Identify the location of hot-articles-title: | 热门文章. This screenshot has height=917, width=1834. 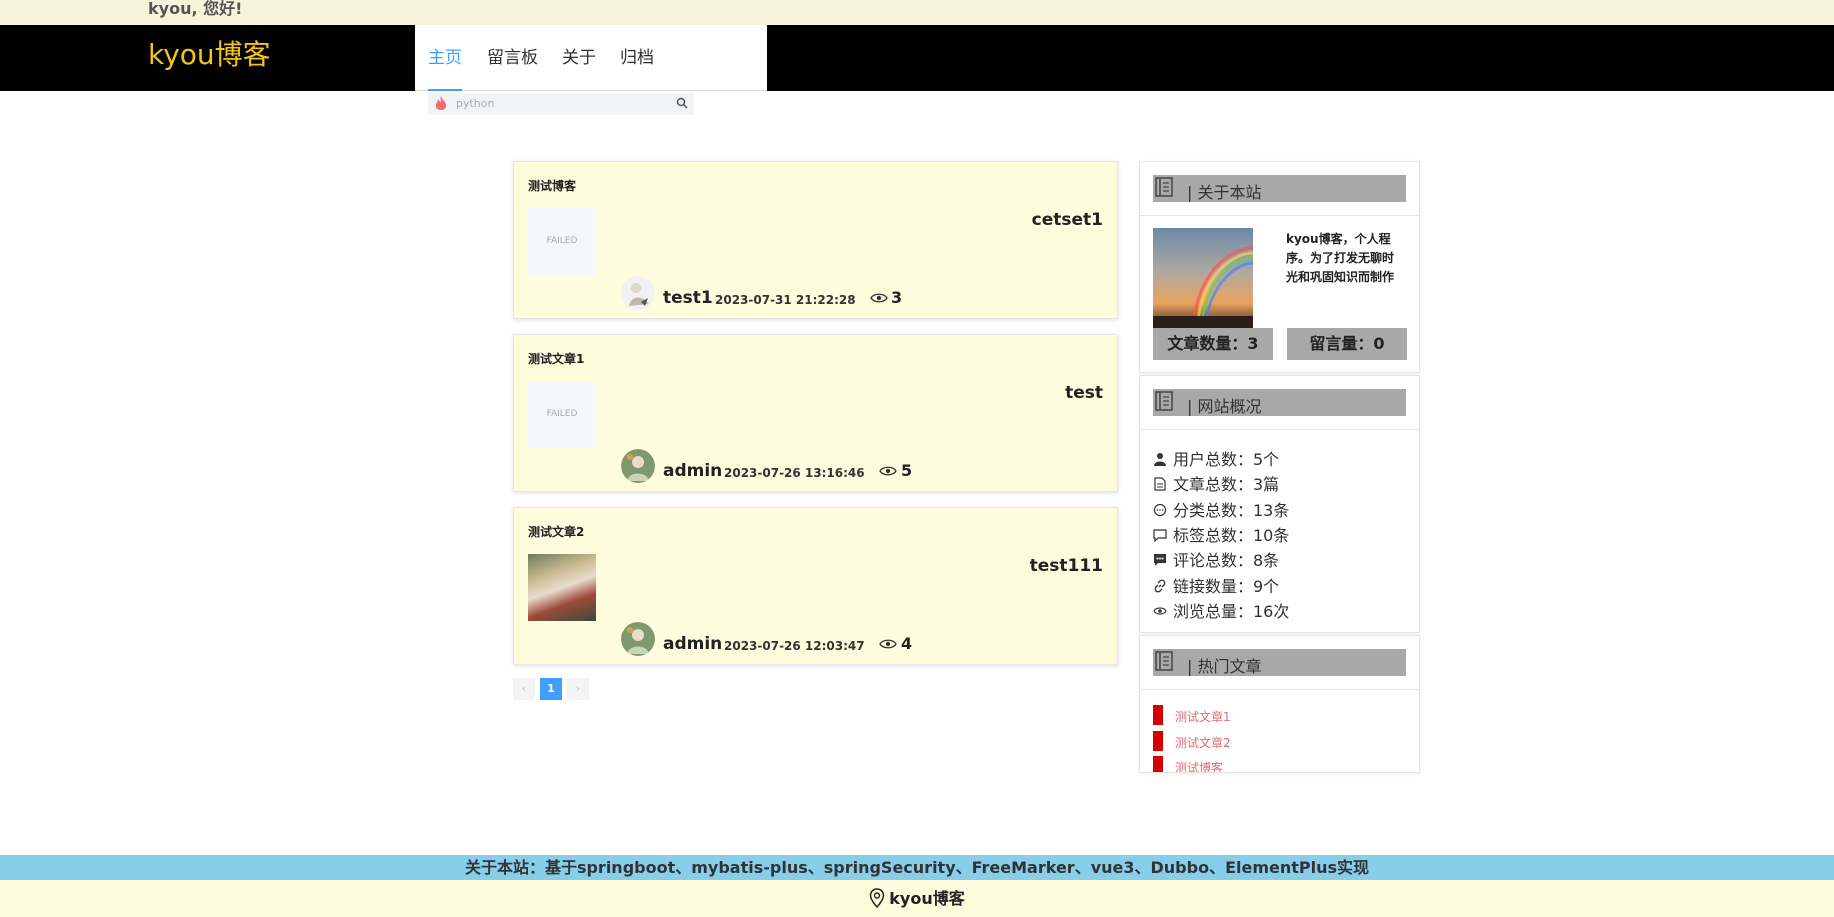
(1224, 666).